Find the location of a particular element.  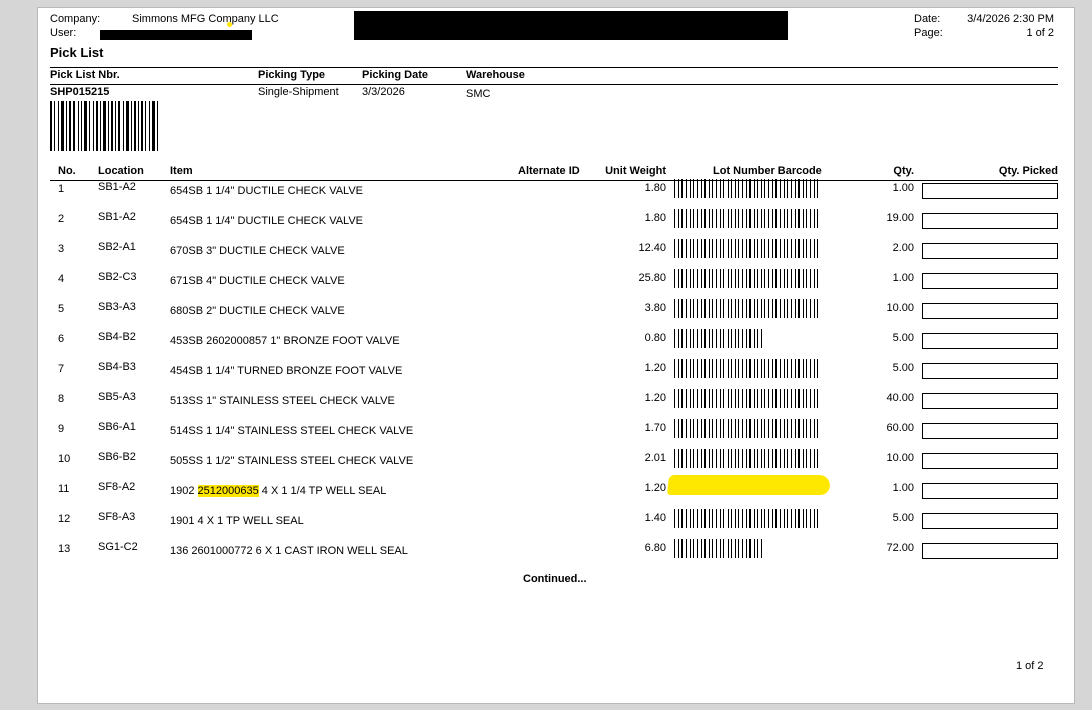

report-title: Pick List is located at coordinates (77, 52).